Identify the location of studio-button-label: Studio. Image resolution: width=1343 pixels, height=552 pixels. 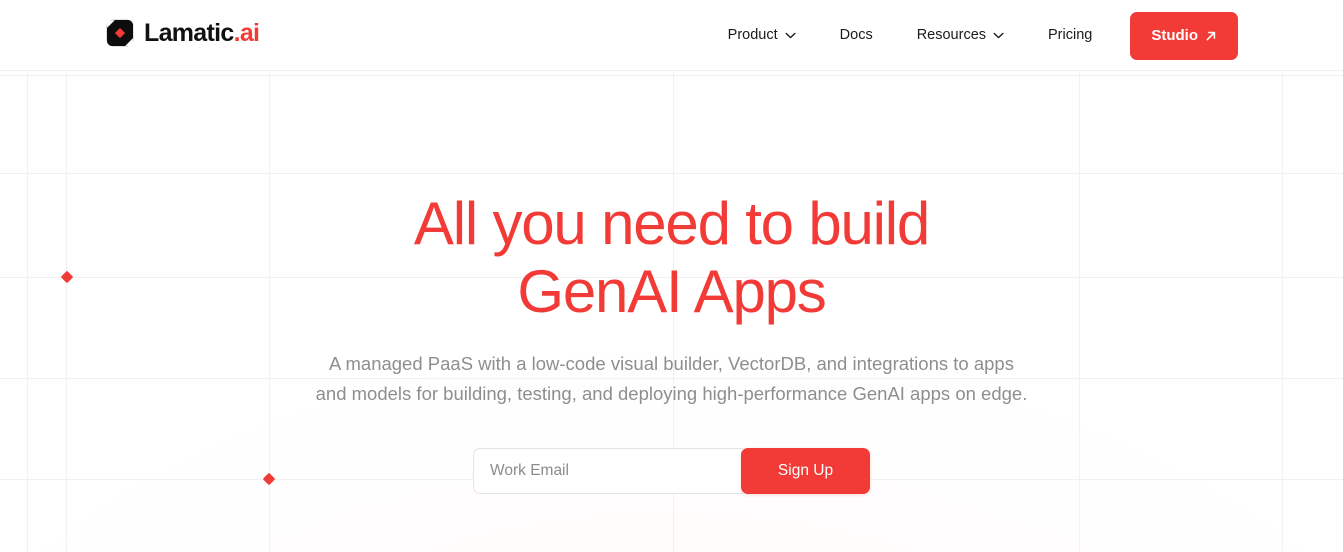
(1174, 35).